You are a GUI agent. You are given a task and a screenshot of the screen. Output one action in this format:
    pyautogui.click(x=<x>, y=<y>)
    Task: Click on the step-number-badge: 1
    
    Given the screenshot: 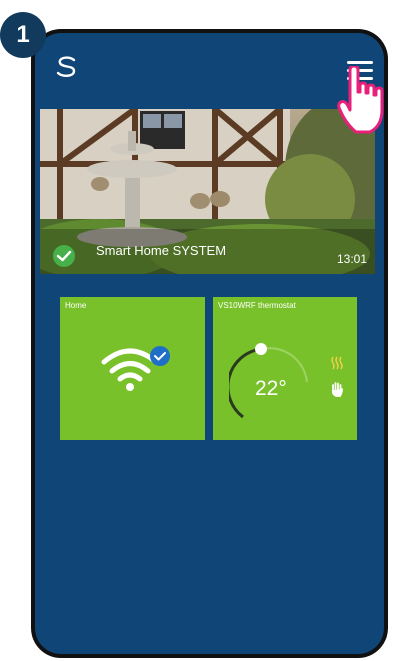 What is the action you would take?
    pyautogui.click(x=23, y=35)
    